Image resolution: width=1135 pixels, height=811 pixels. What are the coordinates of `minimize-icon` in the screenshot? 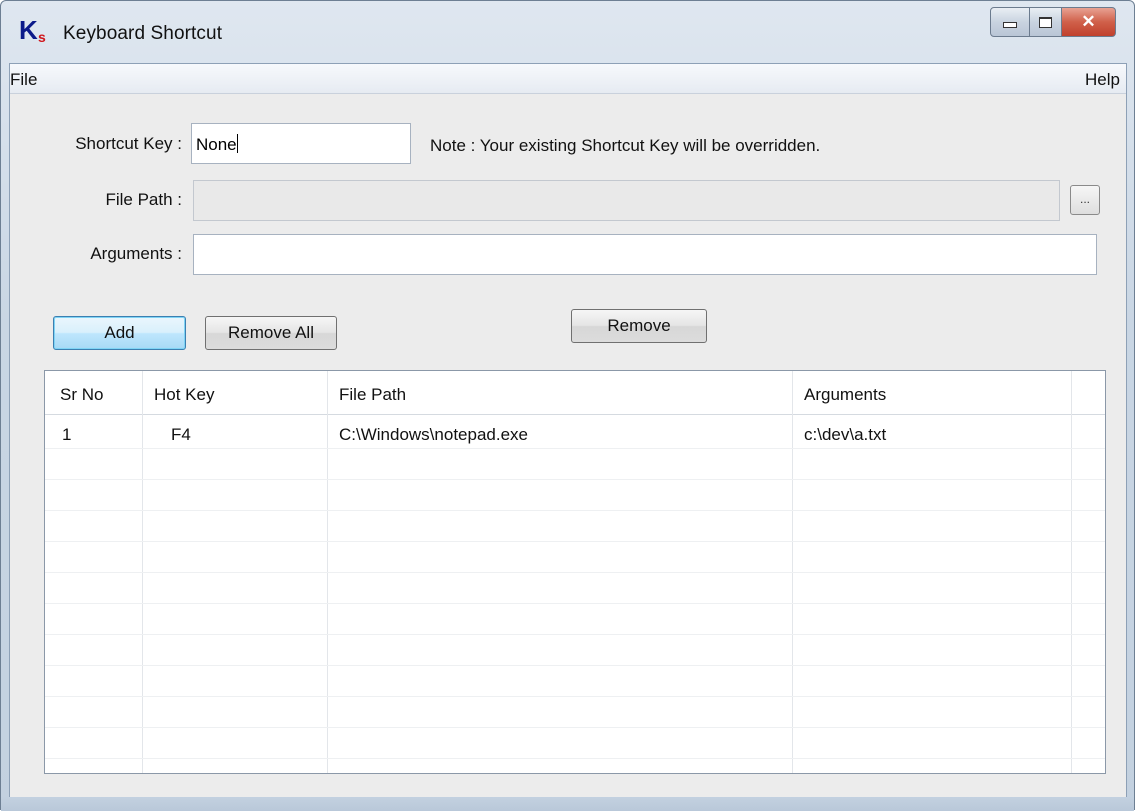 It's located at (1010, 25).